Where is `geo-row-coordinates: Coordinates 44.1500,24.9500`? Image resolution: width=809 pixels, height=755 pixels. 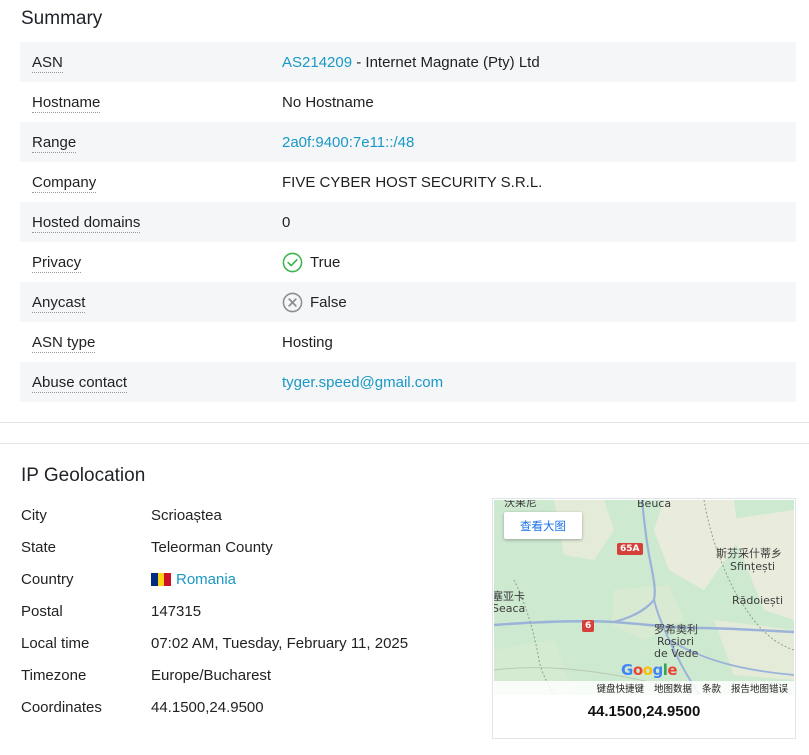 geo-row-coordinates: Coordinates 44.1500,24.9500 is located at coordinates (251, 707).